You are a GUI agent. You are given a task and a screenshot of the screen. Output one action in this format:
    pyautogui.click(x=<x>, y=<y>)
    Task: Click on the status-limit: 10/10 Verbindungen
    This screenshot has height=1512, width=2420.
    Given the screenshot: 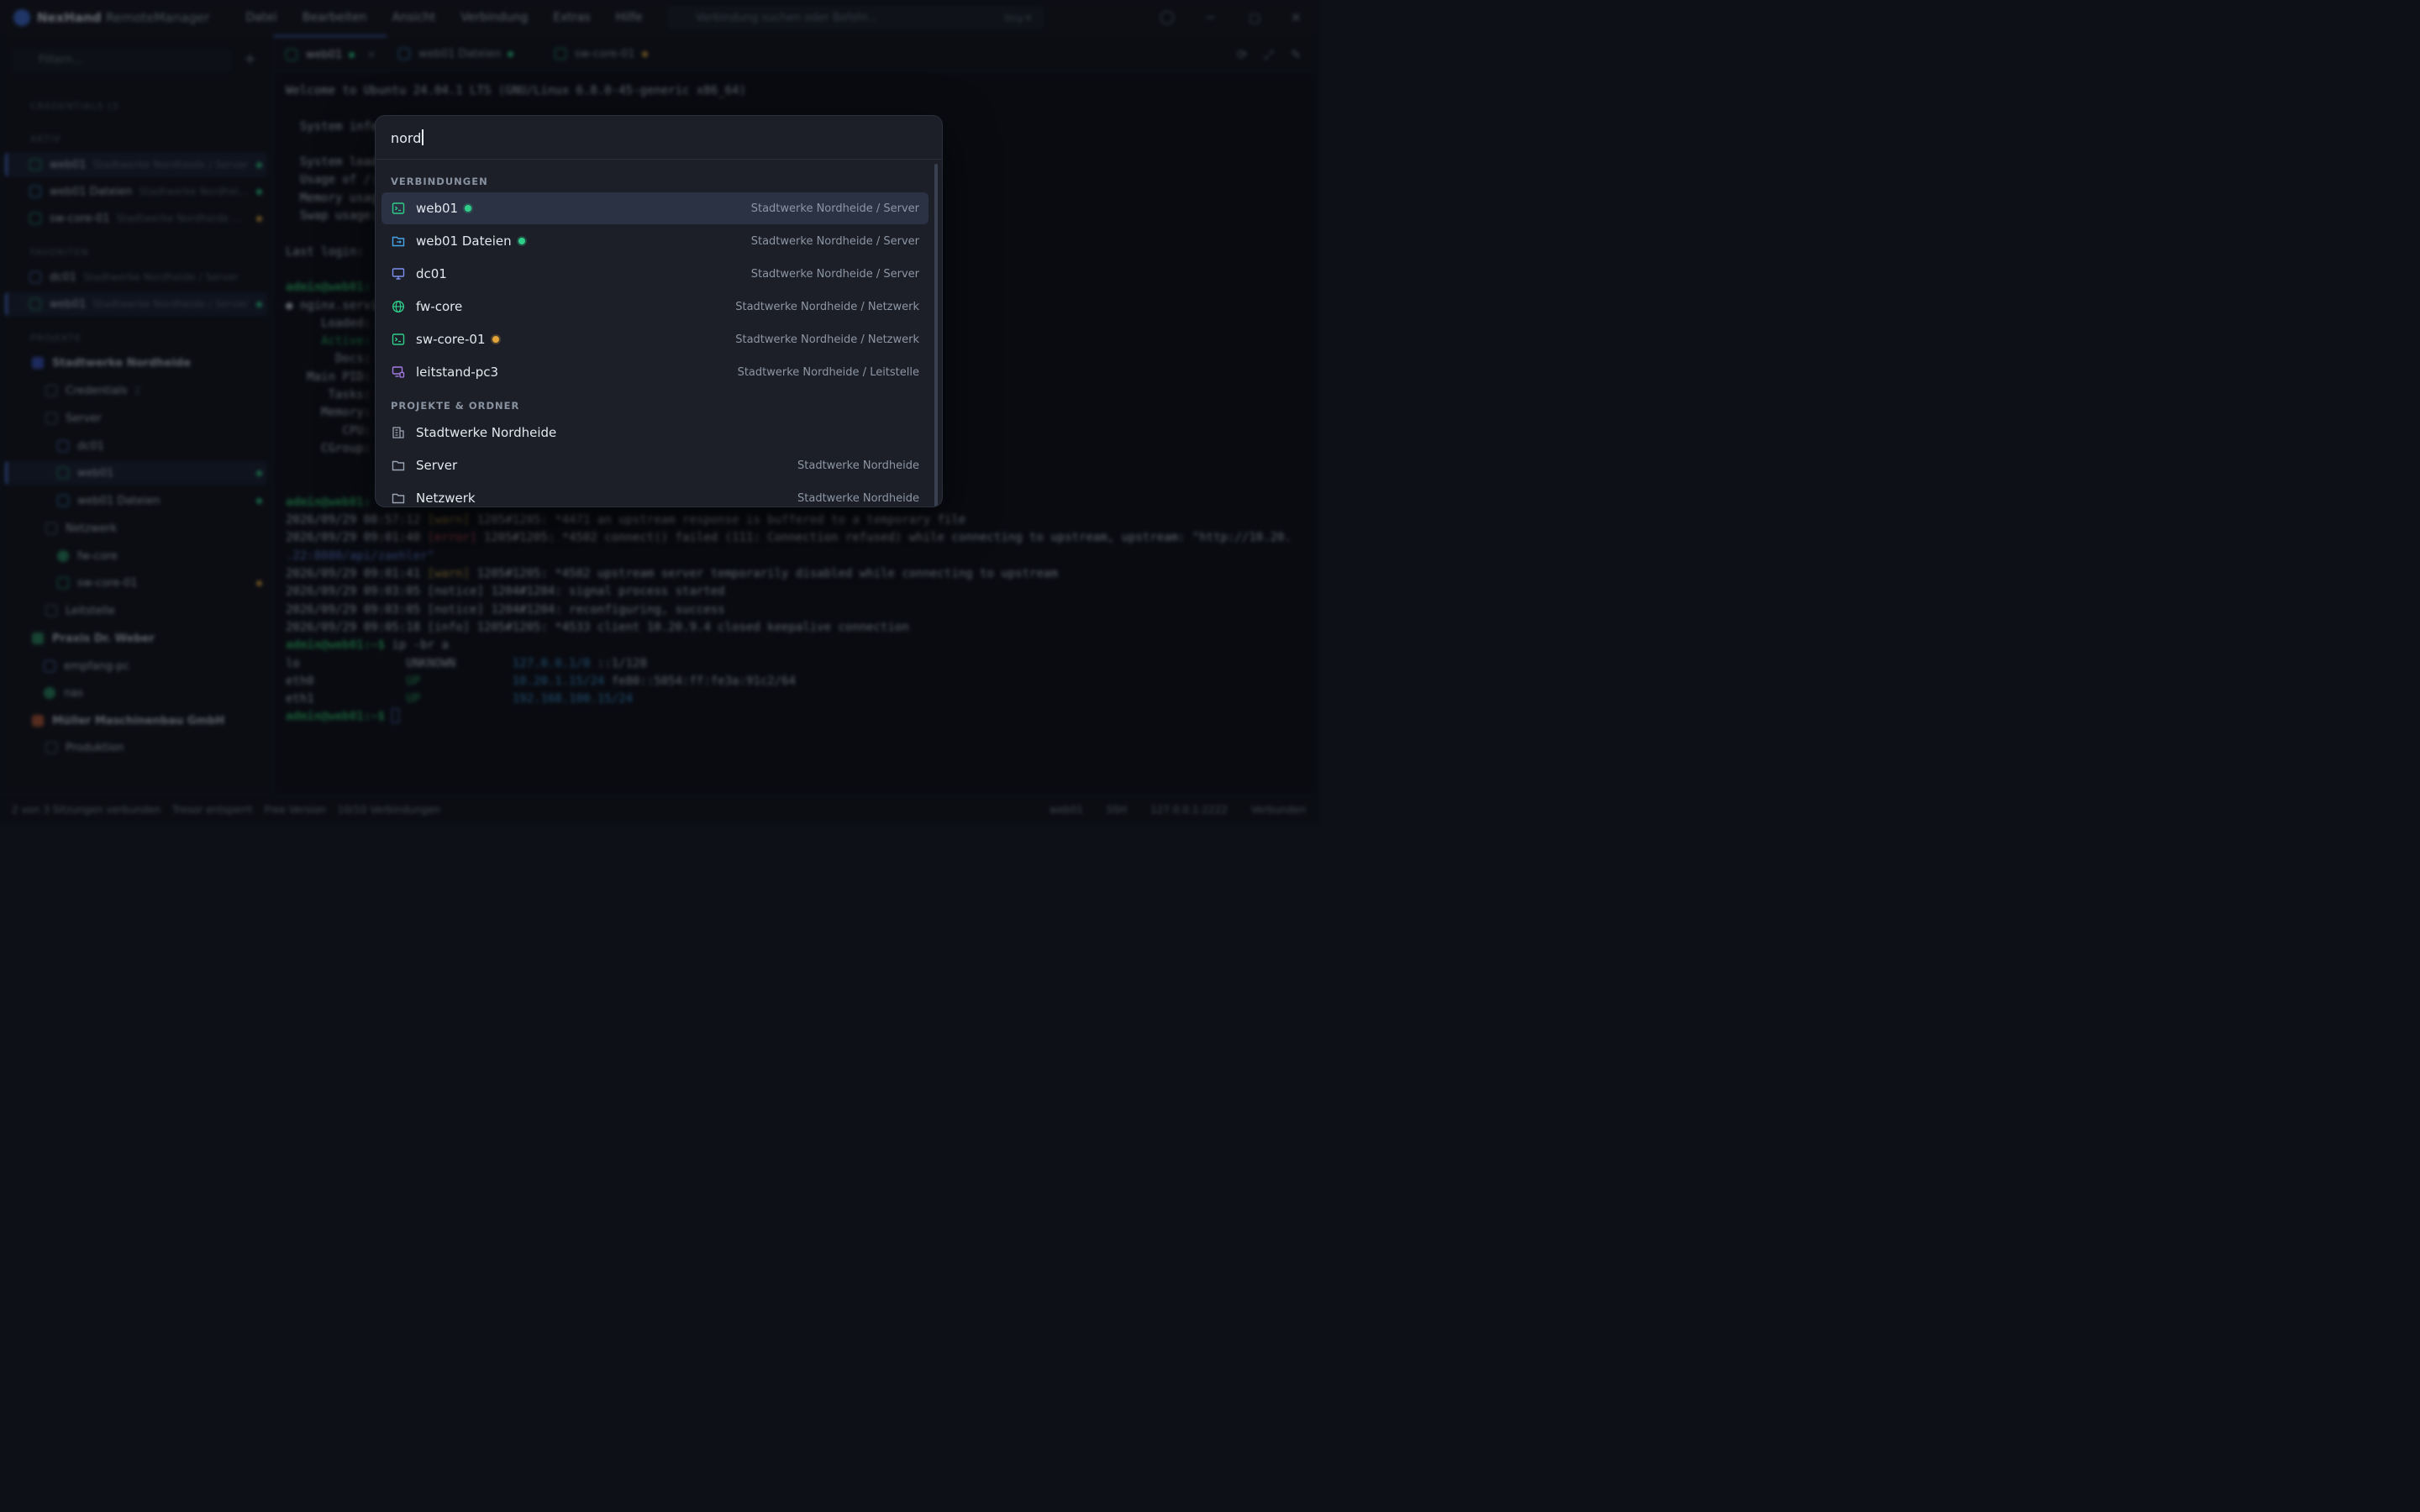 What is the action you would take?
    pyautogui.click(x=389, y=809)
    